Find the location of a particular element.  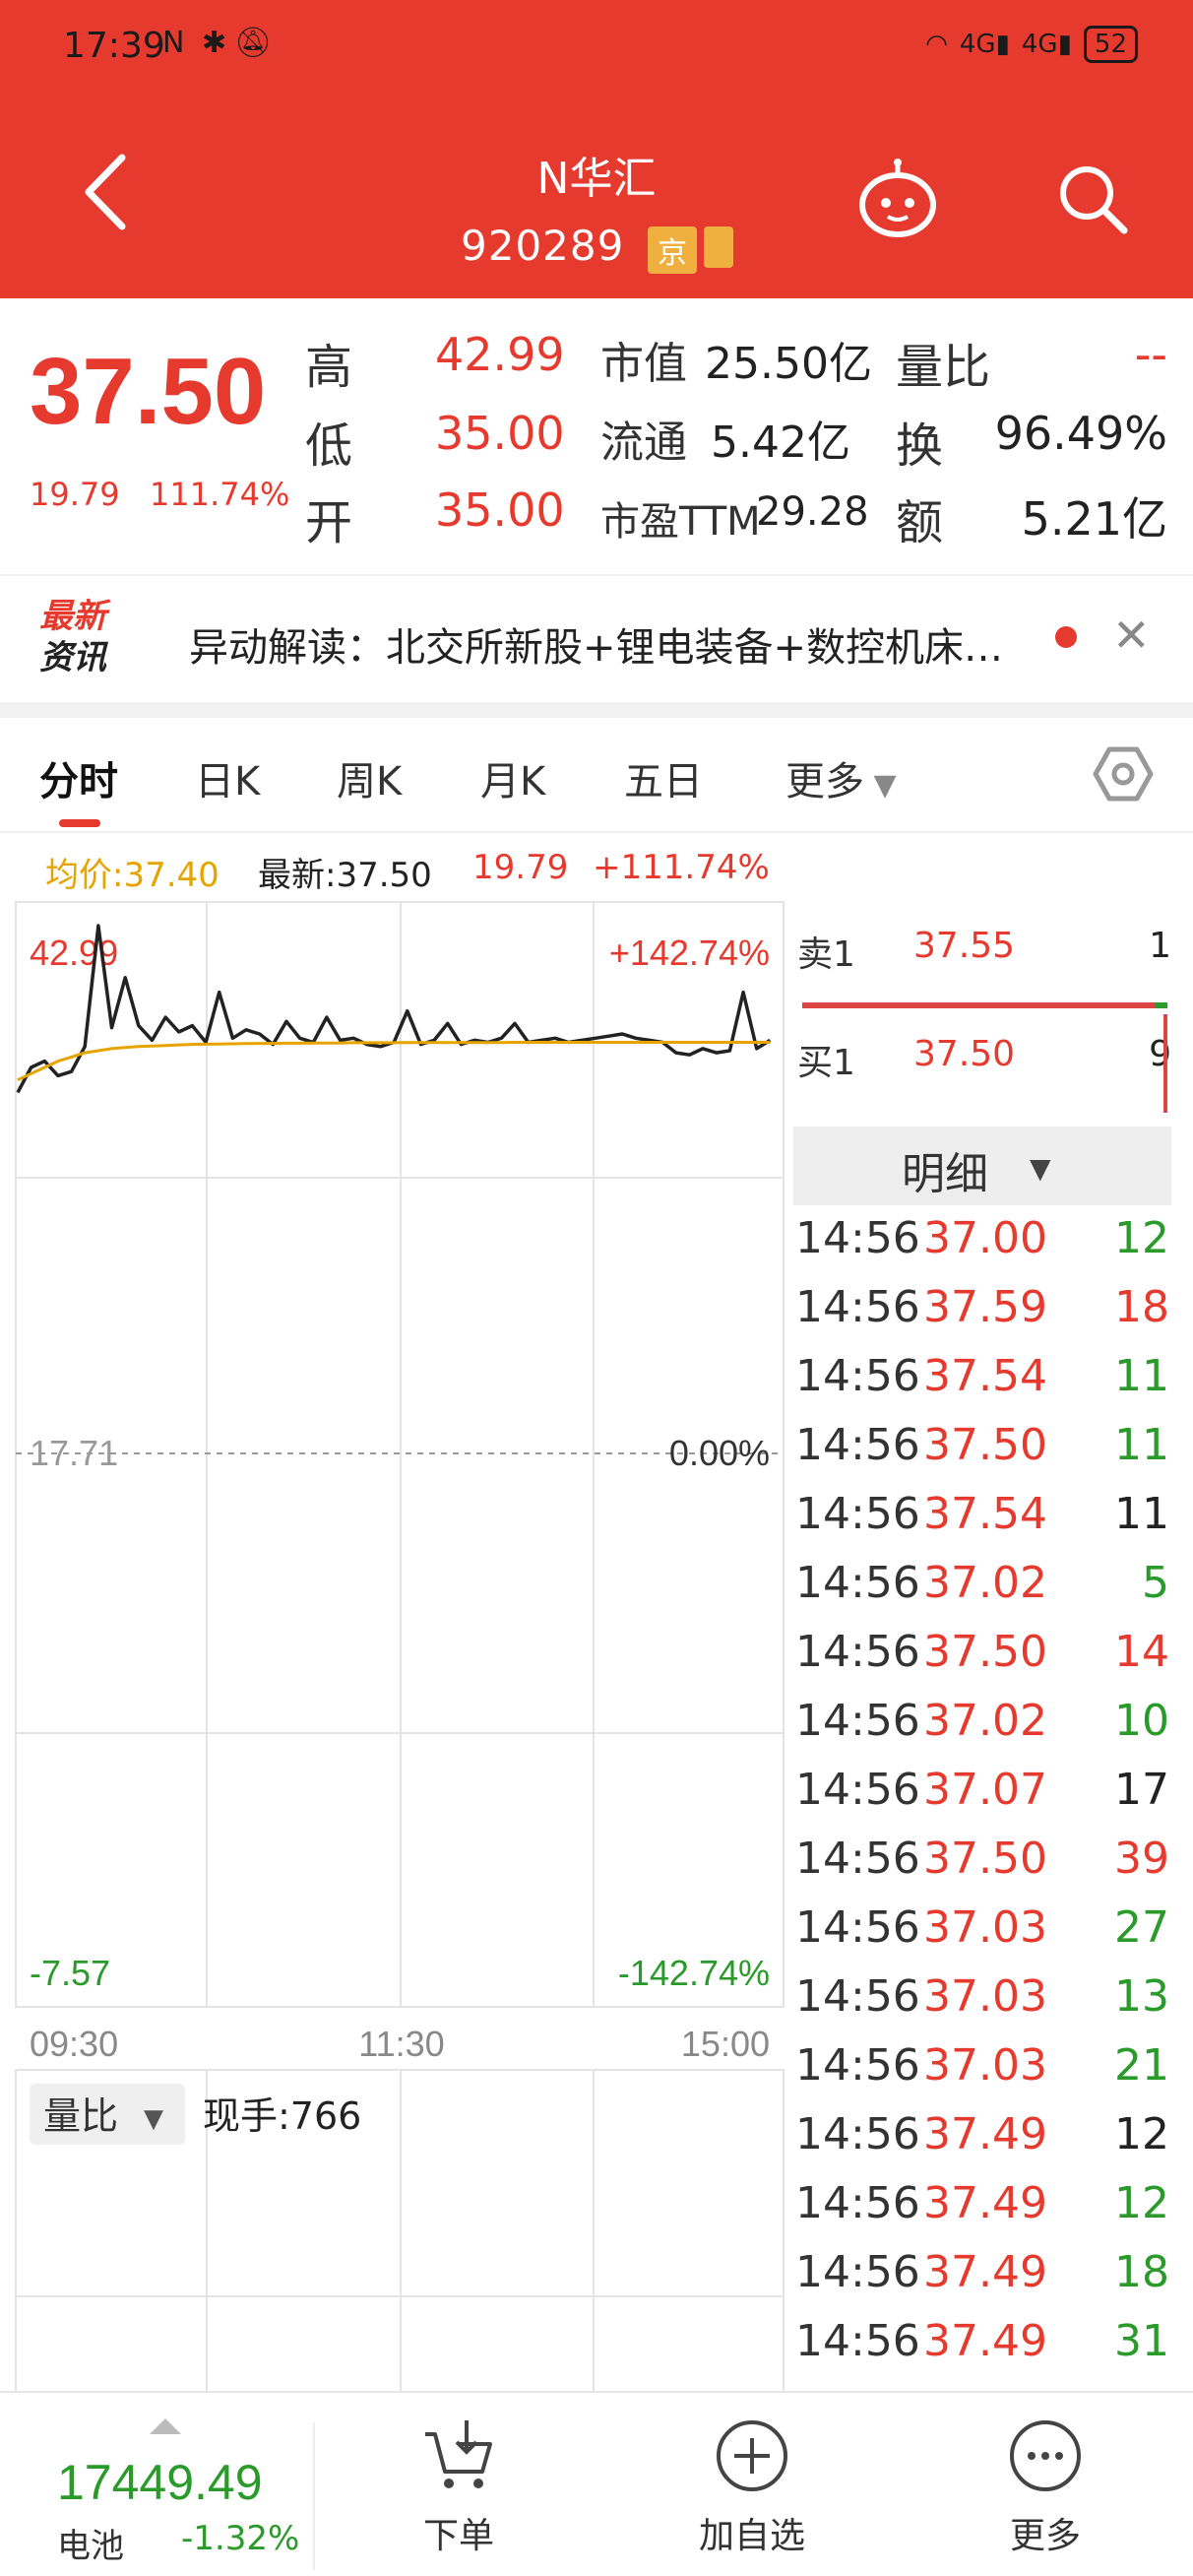

bottom-bar-divider is located at coordinates (314, 2496).